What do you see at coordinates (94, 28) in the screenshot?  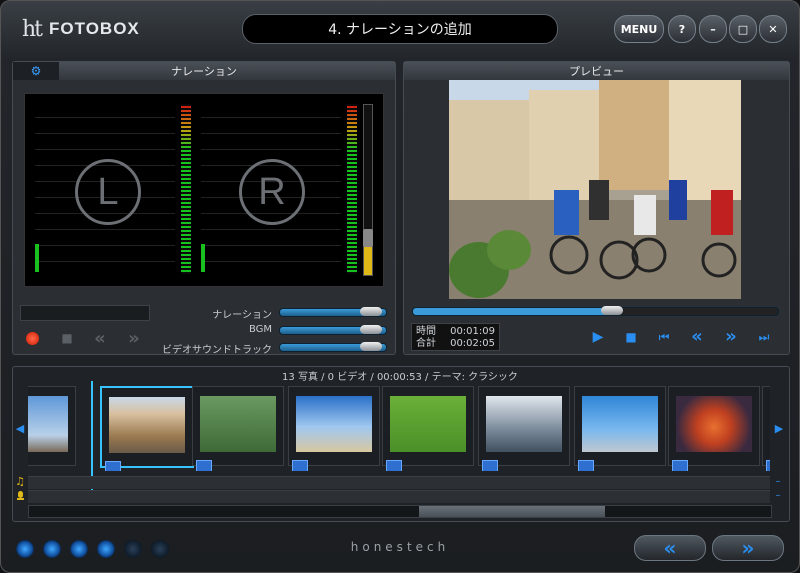 I see `logo-text: FOTOBOX` at bounding box center [94, 28].